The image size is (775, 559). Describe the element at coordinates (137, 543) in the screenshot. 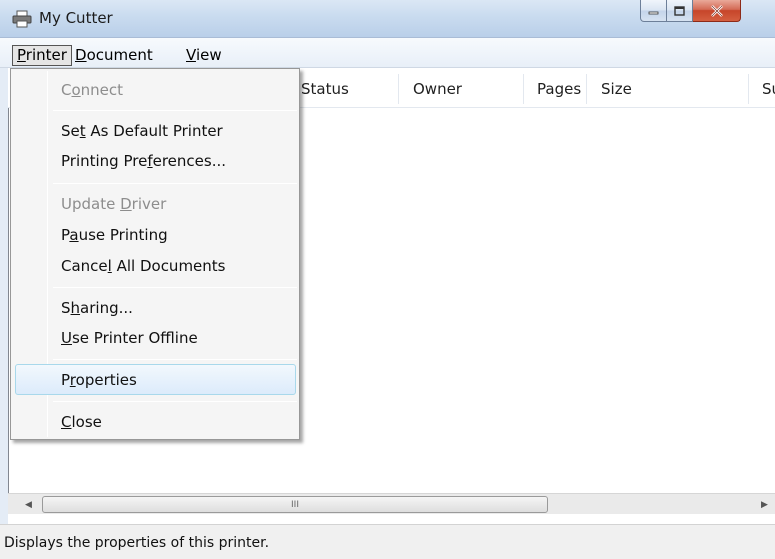

I see `status-text: Displays the properties of this printer.` at that location.